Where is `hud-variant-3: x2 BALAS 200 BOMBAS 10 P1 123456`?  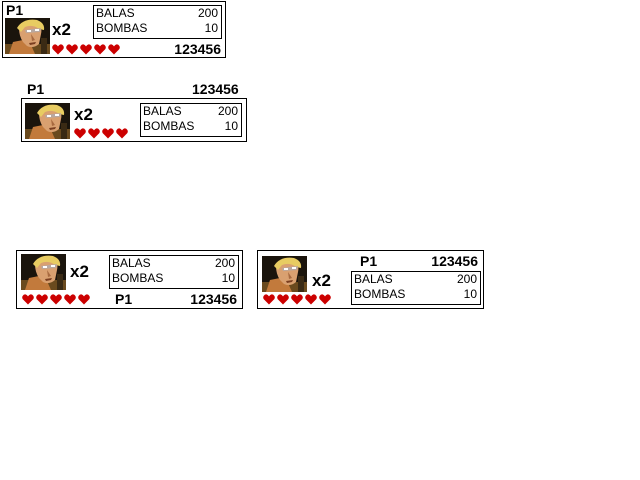 hud-variant-3: x2 BALAS 200 BOMBAS 10 P1 123456 is located at coordinates (129, 279).